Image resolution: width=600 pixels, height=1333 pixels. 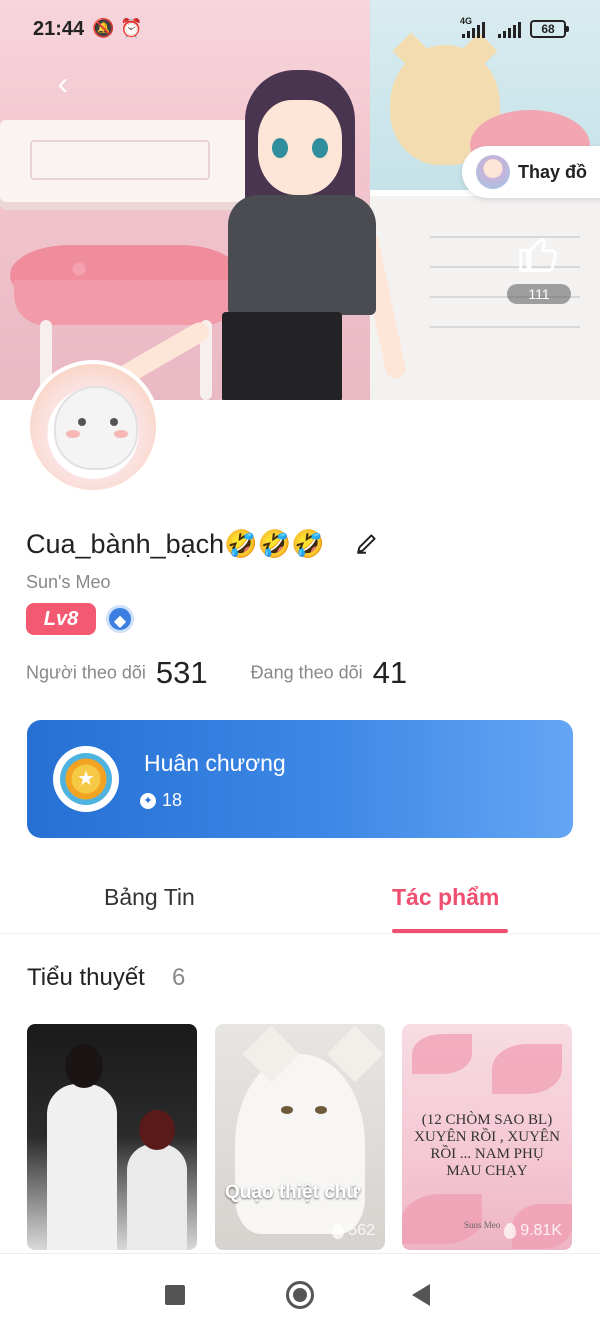 What do you see at coordinates (216, 675) in the screenshot?
I see `follow-stats: Người theo dõi 531 Đang theo dõi 41` at bounding box center [216, 675].